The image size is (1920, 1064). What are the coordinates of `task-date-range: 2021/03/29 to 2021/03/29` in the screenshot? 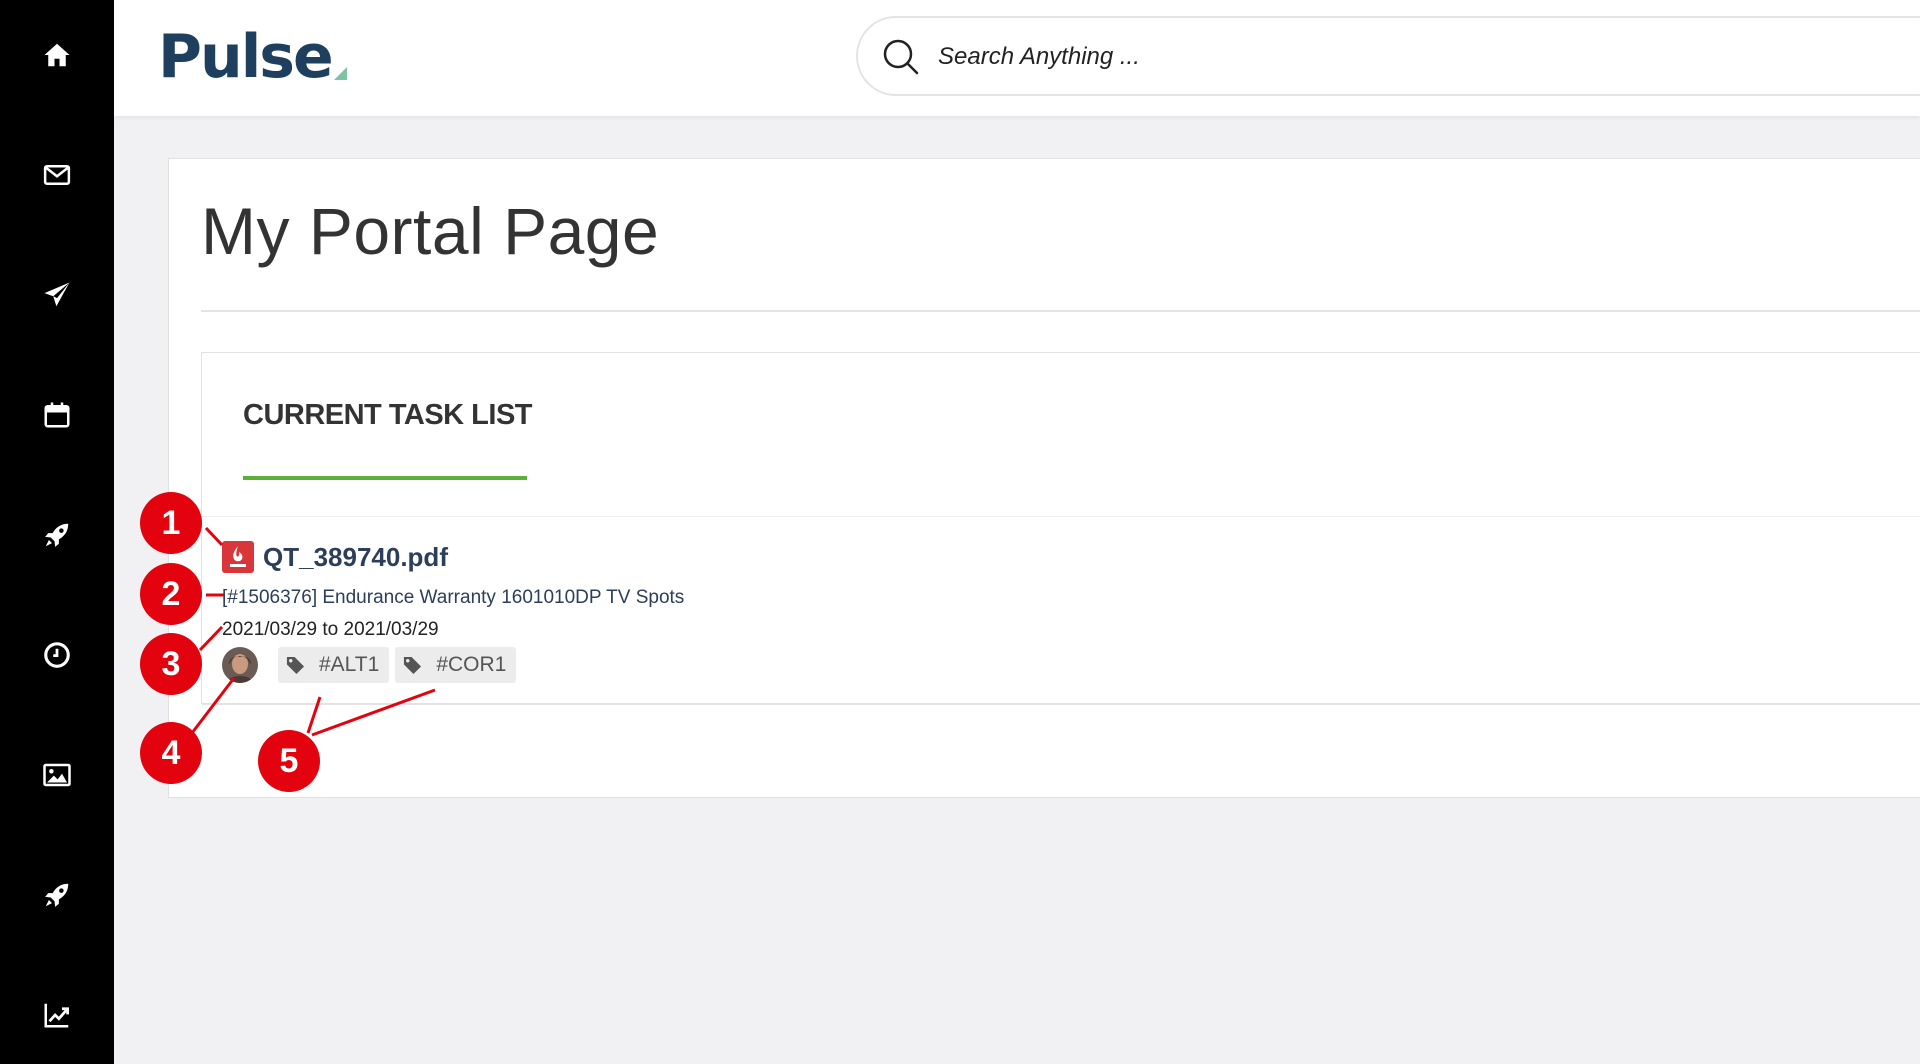 It's located at (330, 629).